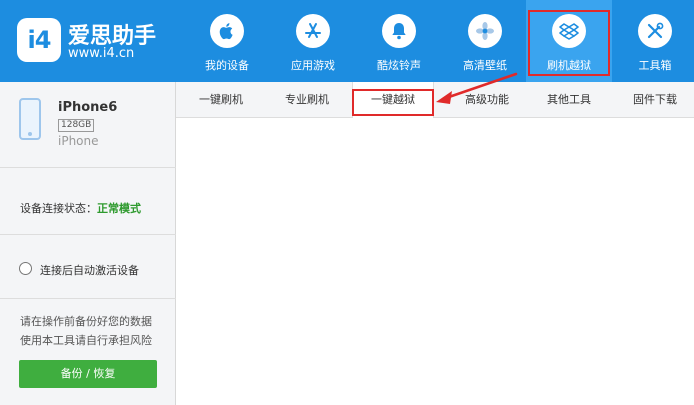 The width and height of the screenshot is (694, 405). I want to click on nav-toolbox: 工具箱, so click(653, 41).